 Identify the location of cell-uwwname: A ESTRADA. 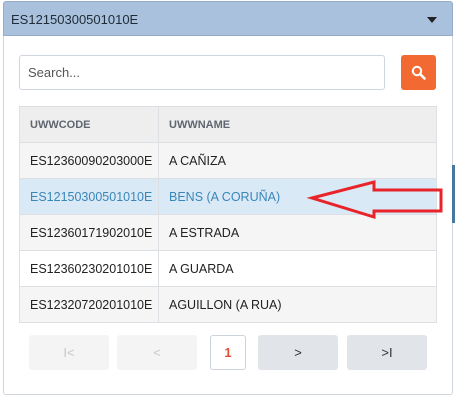
(297, 232).